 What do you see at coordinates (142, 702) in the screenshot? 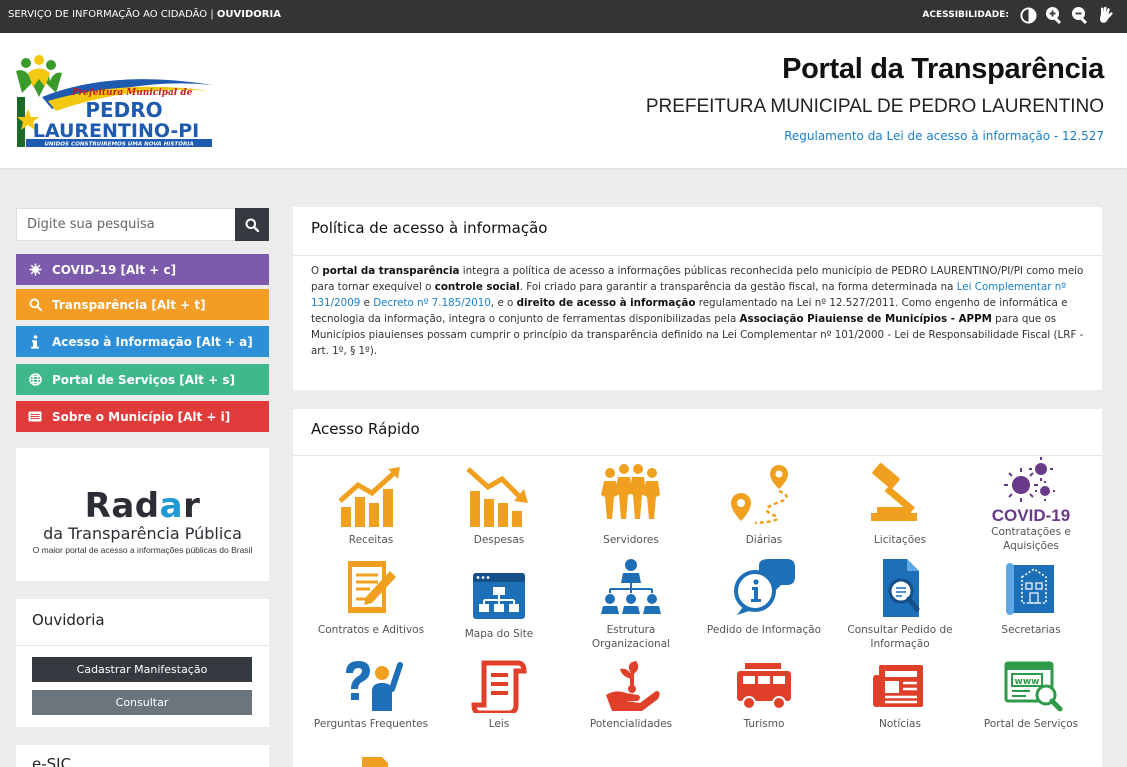
I see `consultar-button: Consultar` at bounding box center [142, 702].